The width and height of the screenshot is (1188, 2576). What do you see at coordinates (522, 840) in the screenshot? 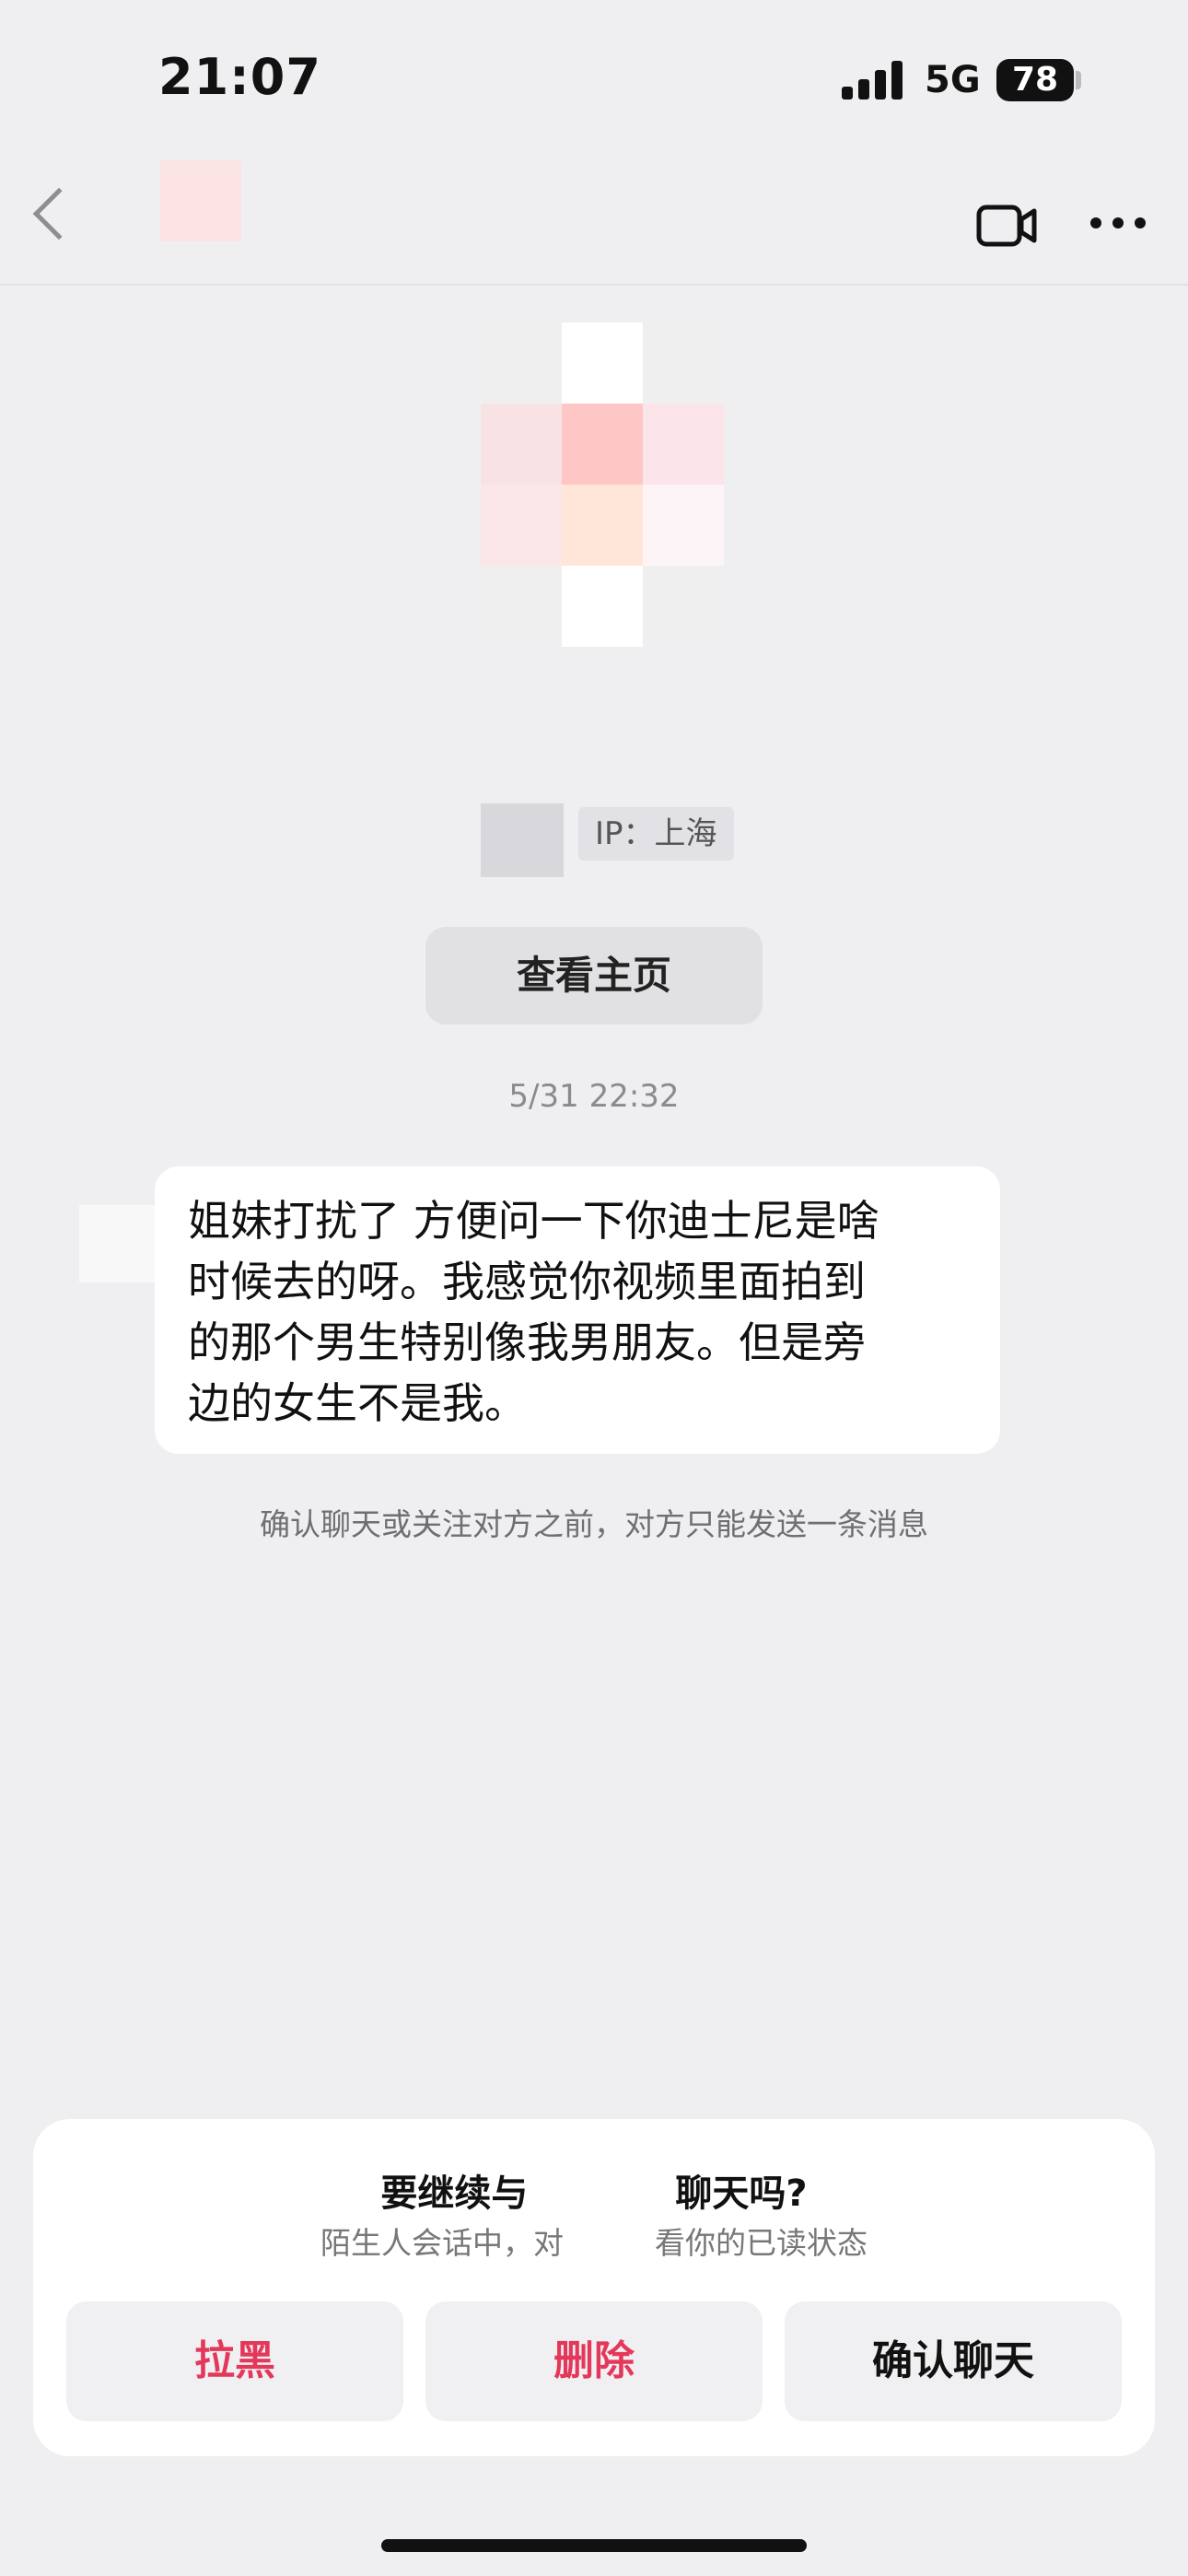
I see `blurred-tag` at bounding box center [522, 840].